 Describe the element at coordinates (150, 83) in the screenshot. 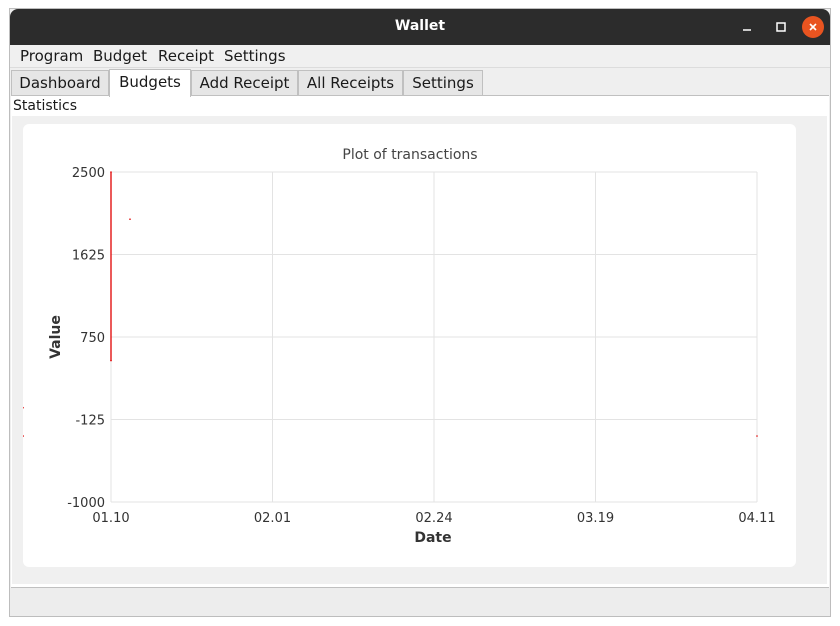

I see `tab-budgets: Budgets` at that location.